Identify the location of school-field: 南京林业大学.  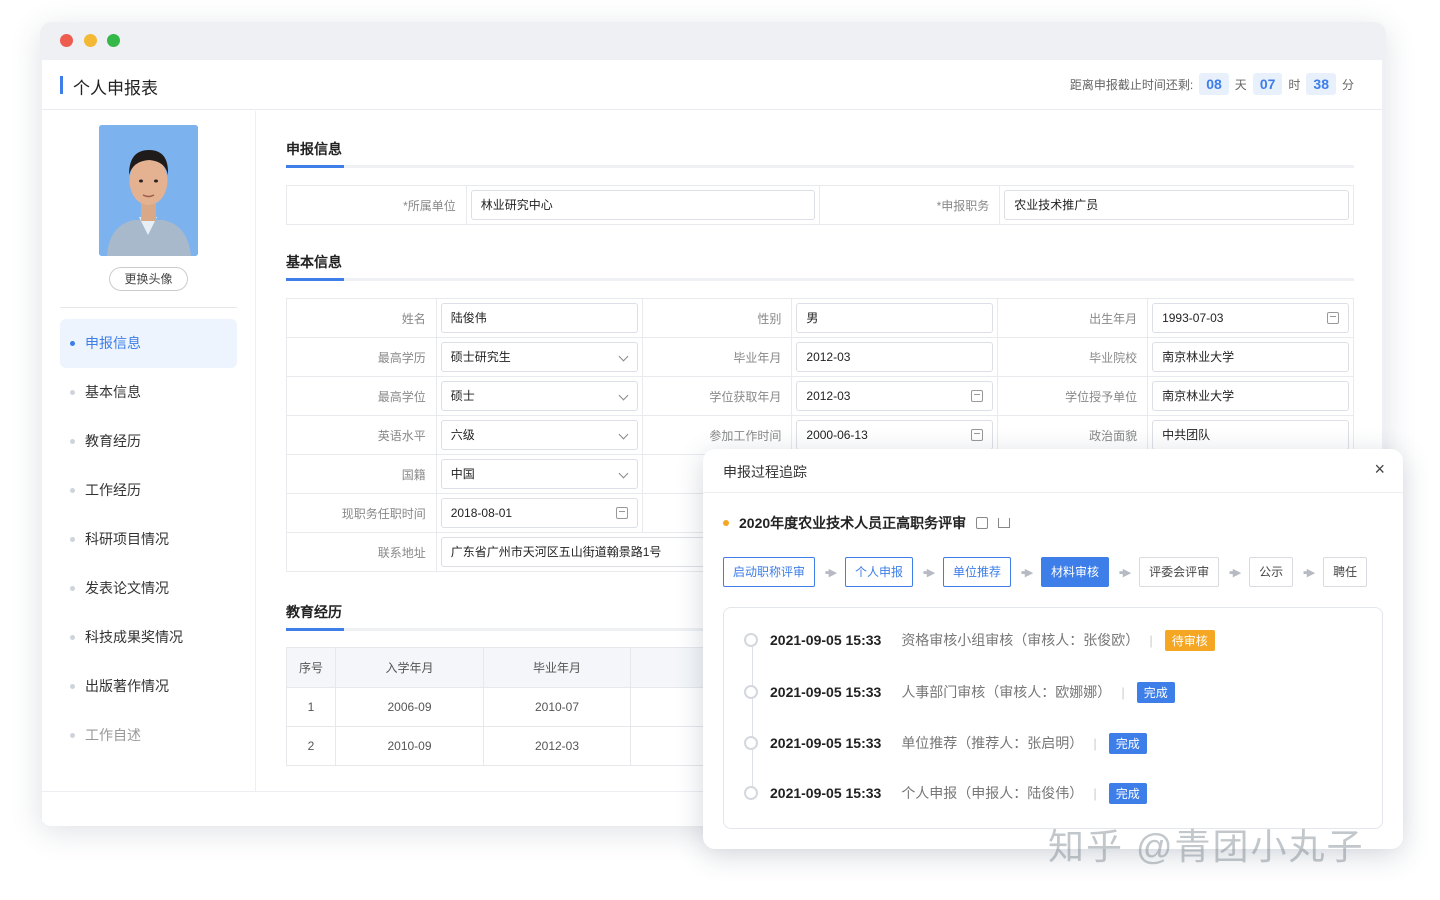
(1250, 357).